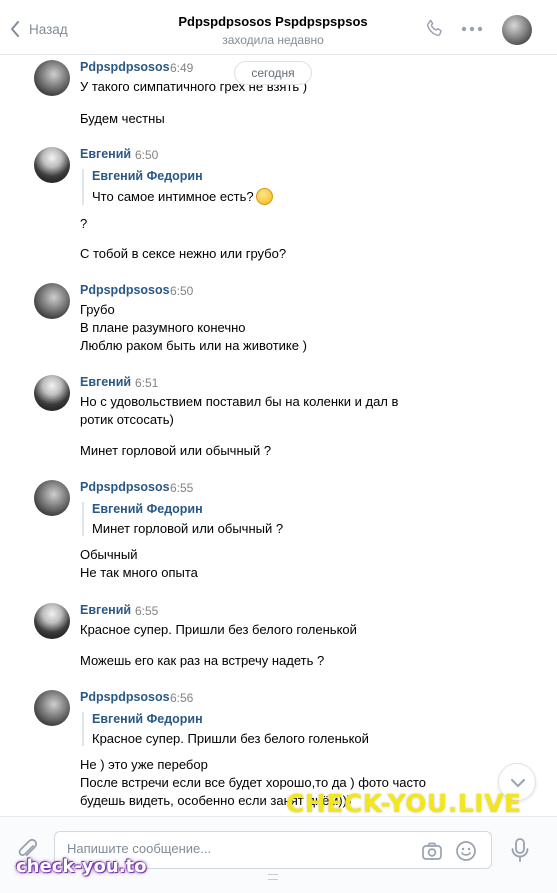 The height and width of the screenshot is (893, 557). What do you see at coordinates (163, 327) in the screenshot?
I see `message-text: В плане разумного конечно` at bounding box center [163, 327].